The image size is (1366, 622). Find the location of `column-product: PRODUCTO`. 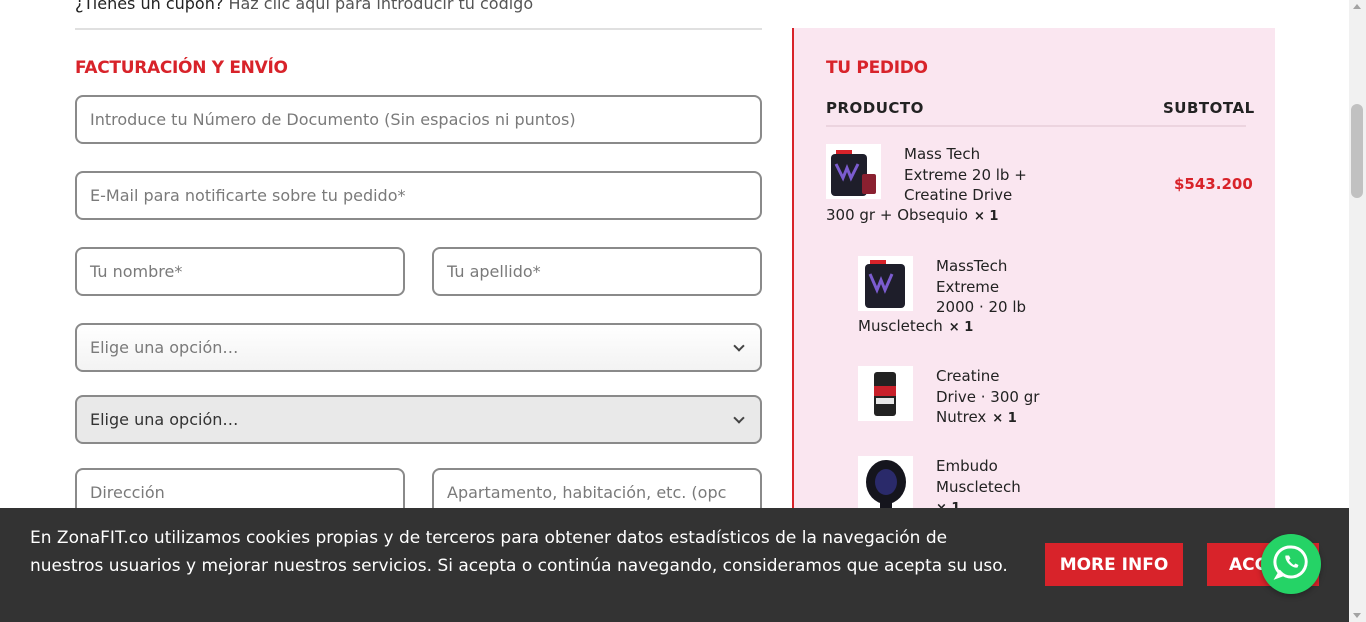

column-product: PRODUCTO is located at coordinates (875, 108).